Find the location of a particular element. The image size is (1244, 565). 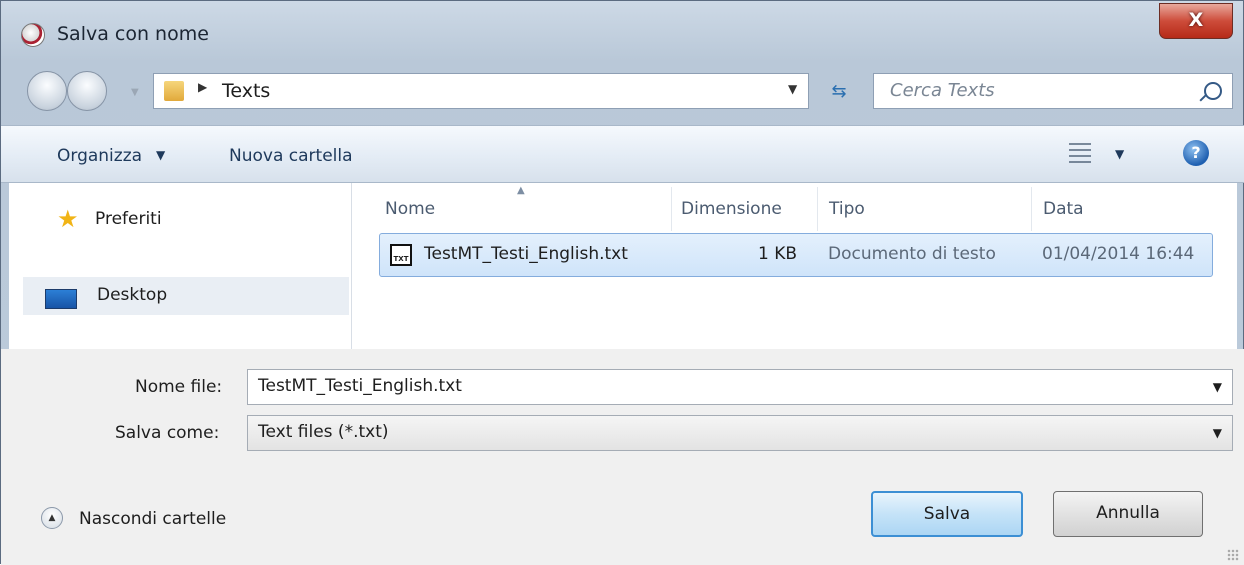

txt-file-icon: TXT is located at coordinates (401, 255).